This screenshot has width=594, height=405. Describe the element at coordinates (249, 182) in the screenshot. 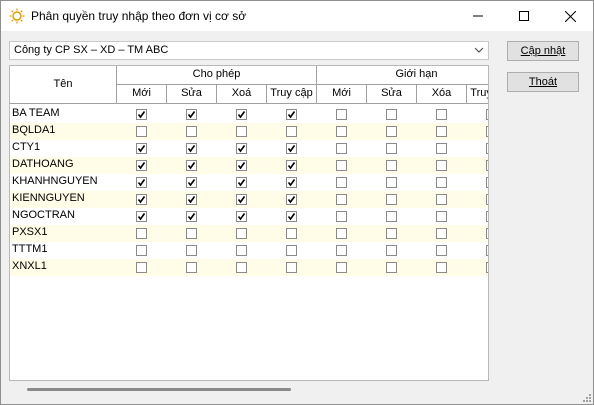

I see `table-row: KHANHNGUYEN` at that location.